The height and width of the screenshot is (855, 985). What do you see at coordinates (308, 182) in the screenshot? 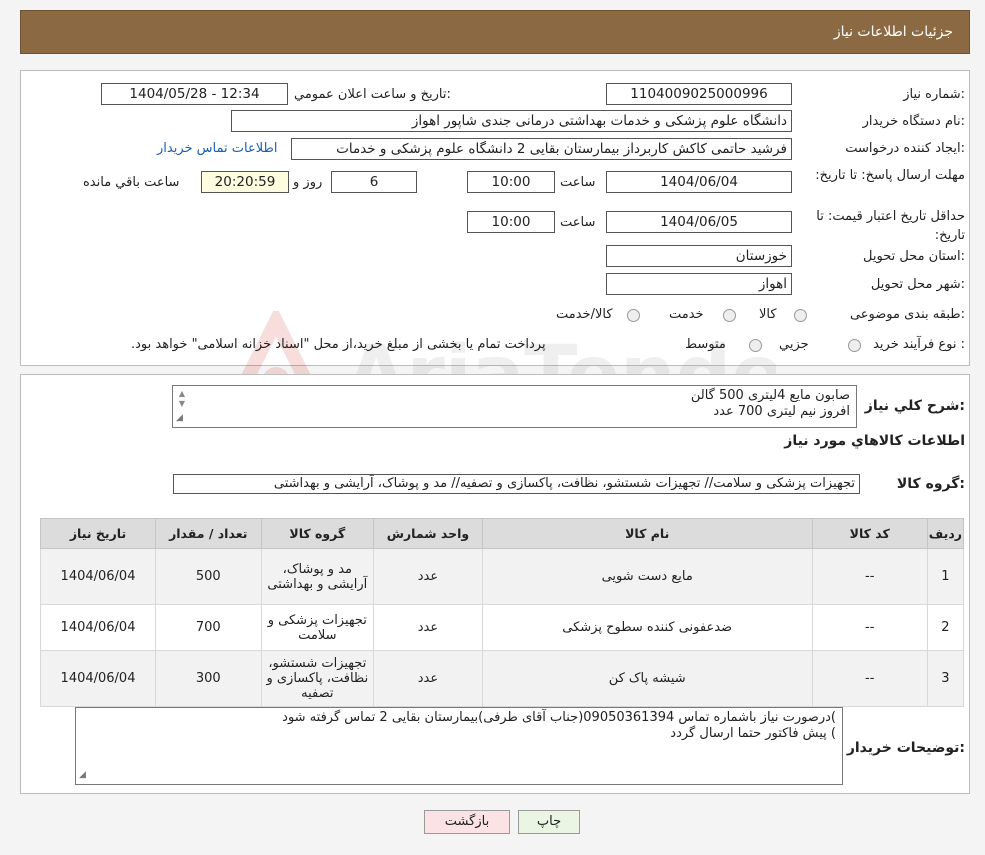
I see `days-label: روز و` at bounding box center [308, 182].